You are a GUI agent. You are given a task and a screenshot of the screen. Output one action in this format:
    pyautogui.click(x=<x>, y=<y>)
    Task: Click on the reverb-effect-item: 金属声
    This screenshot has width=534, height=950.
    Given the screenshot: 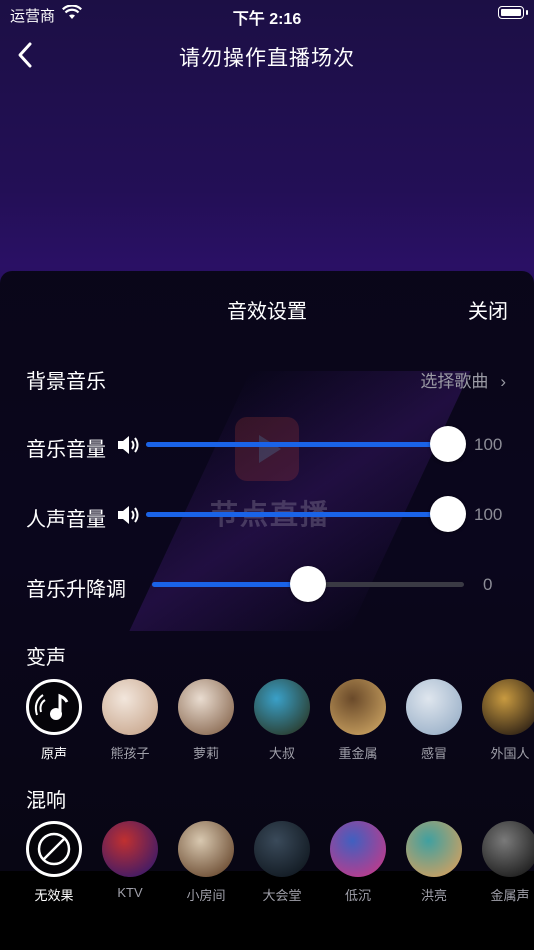 What is the action you would take?
    pyautogui.click(x=503, y=862)
    